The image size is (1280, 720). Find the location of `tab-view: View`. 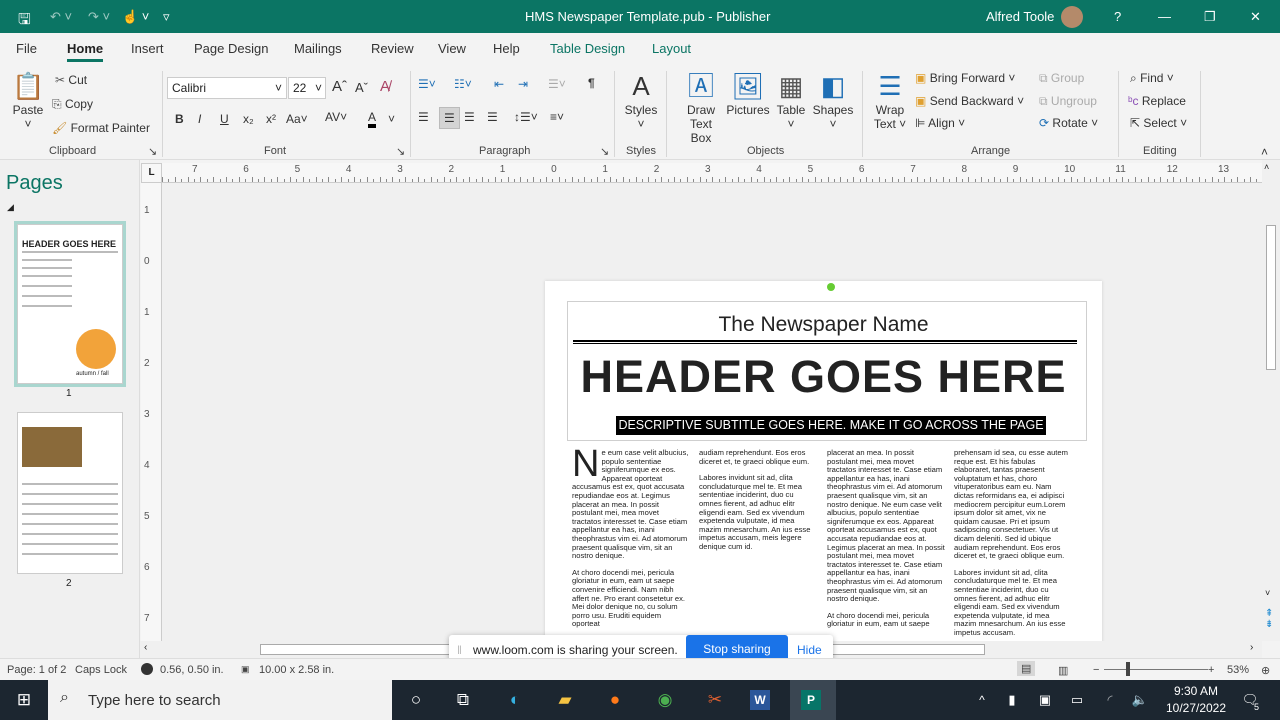

tab-view: View is located at coordinates (452, 48).